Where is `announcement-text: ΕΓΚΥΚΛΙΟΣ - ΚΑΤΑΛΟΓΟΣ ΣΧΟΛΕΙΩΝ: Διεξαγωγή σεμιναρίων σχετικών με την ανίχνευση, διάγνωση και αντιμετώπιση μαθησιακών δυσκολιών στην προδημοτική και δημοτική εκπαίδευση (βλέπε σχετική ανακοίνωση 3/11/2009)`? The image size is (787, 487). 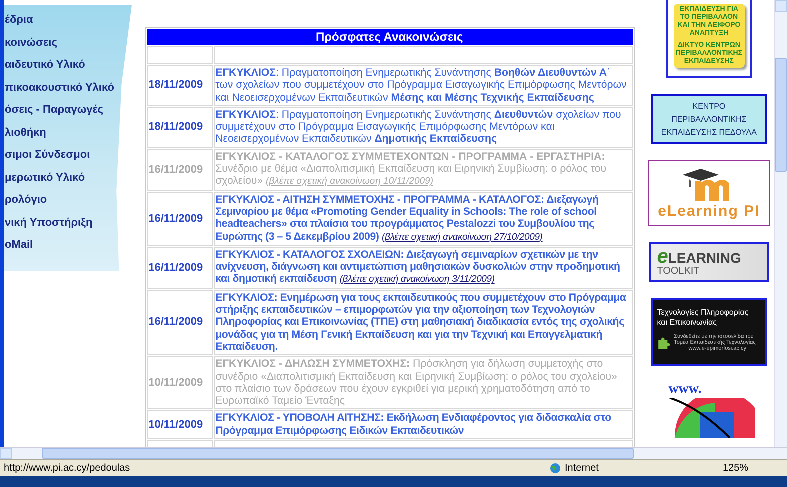 announcement-text: ΕΓΚΥΚΛΙΟΣ - ΚΑΤΑΛΟΓΟΣ ΣΧΟΛΕΙΩΝ: Διεξαγωγή σεμιναρίων σχετικών με την ανίχνευση, διάγνωση και αντιμετώπιση μαθησιακών δυσκολιών στην προδημοτική και δημοτική εκπαίδευση (βλέπε σχετική ανακοίνωση 3/11/2009) is located at coordinates (423, 267).